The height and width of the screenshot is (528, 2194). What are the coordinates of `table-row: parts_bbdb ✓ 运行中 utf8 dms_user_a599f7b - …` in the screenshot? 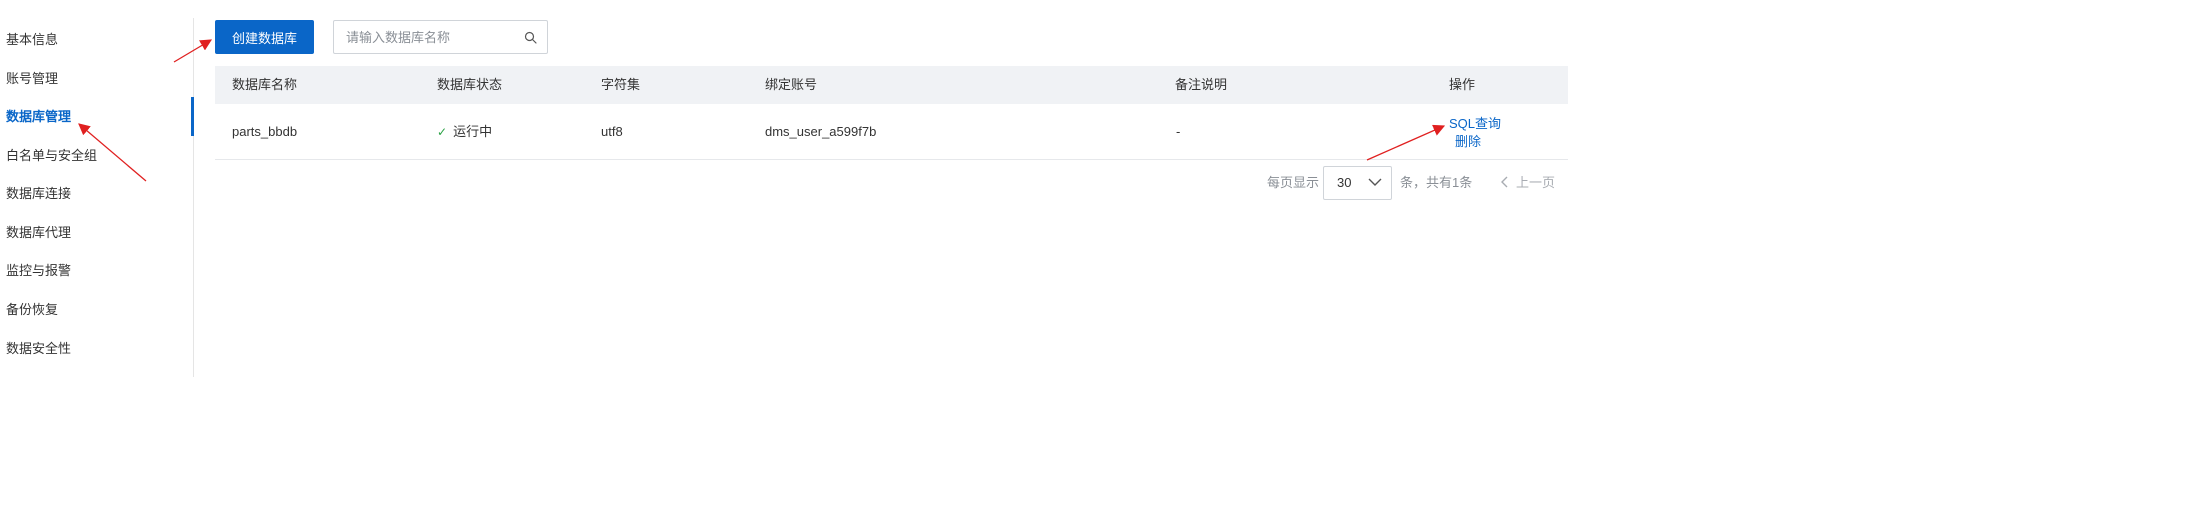 It's located at (891, 132).